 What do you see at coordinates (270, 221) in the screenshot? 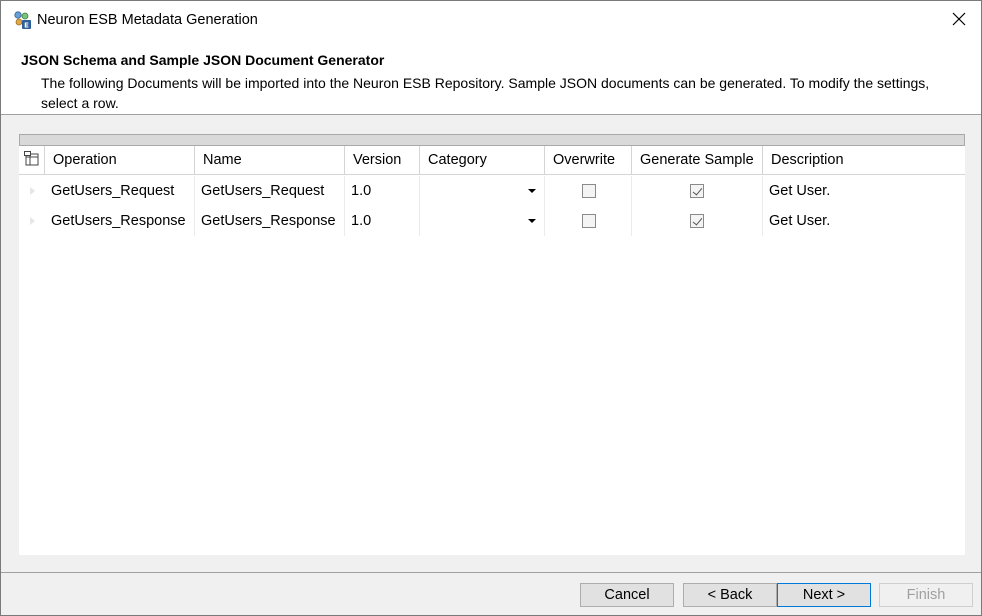
I see `cell-name: GetUsers_Response` at bounding box center [270, 221].